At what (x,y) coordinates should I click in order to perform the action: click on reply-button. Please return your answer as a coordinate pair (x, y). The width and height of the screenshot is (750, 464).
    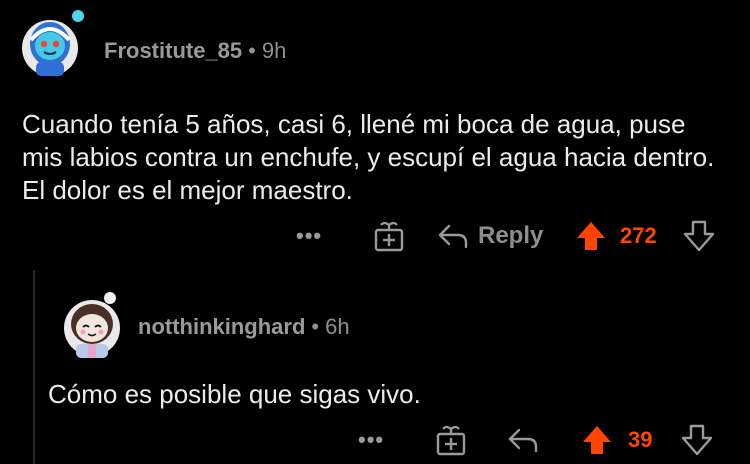
    Looking at the image, I should click on (523, 440).